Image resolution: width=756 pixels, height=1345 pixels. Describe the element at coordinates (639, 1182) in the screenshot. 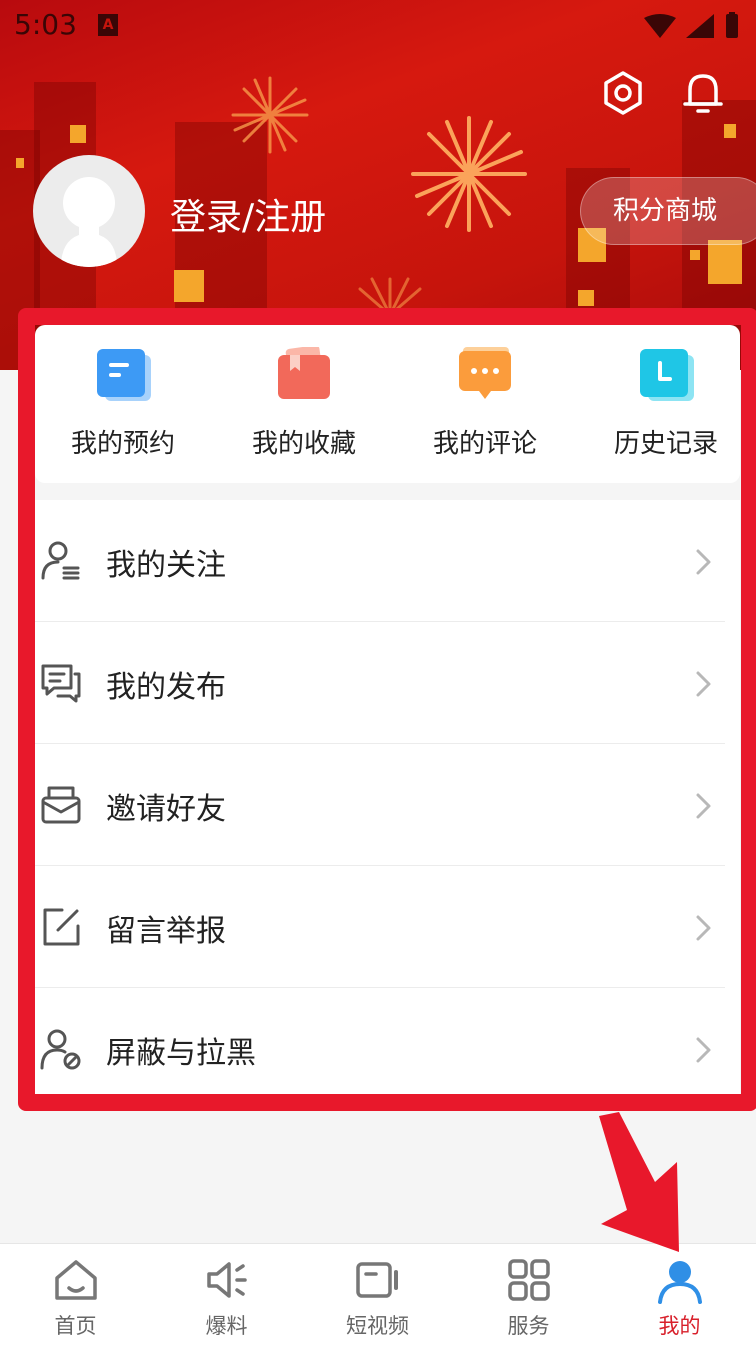

I see `arrow-annotation` at that location.